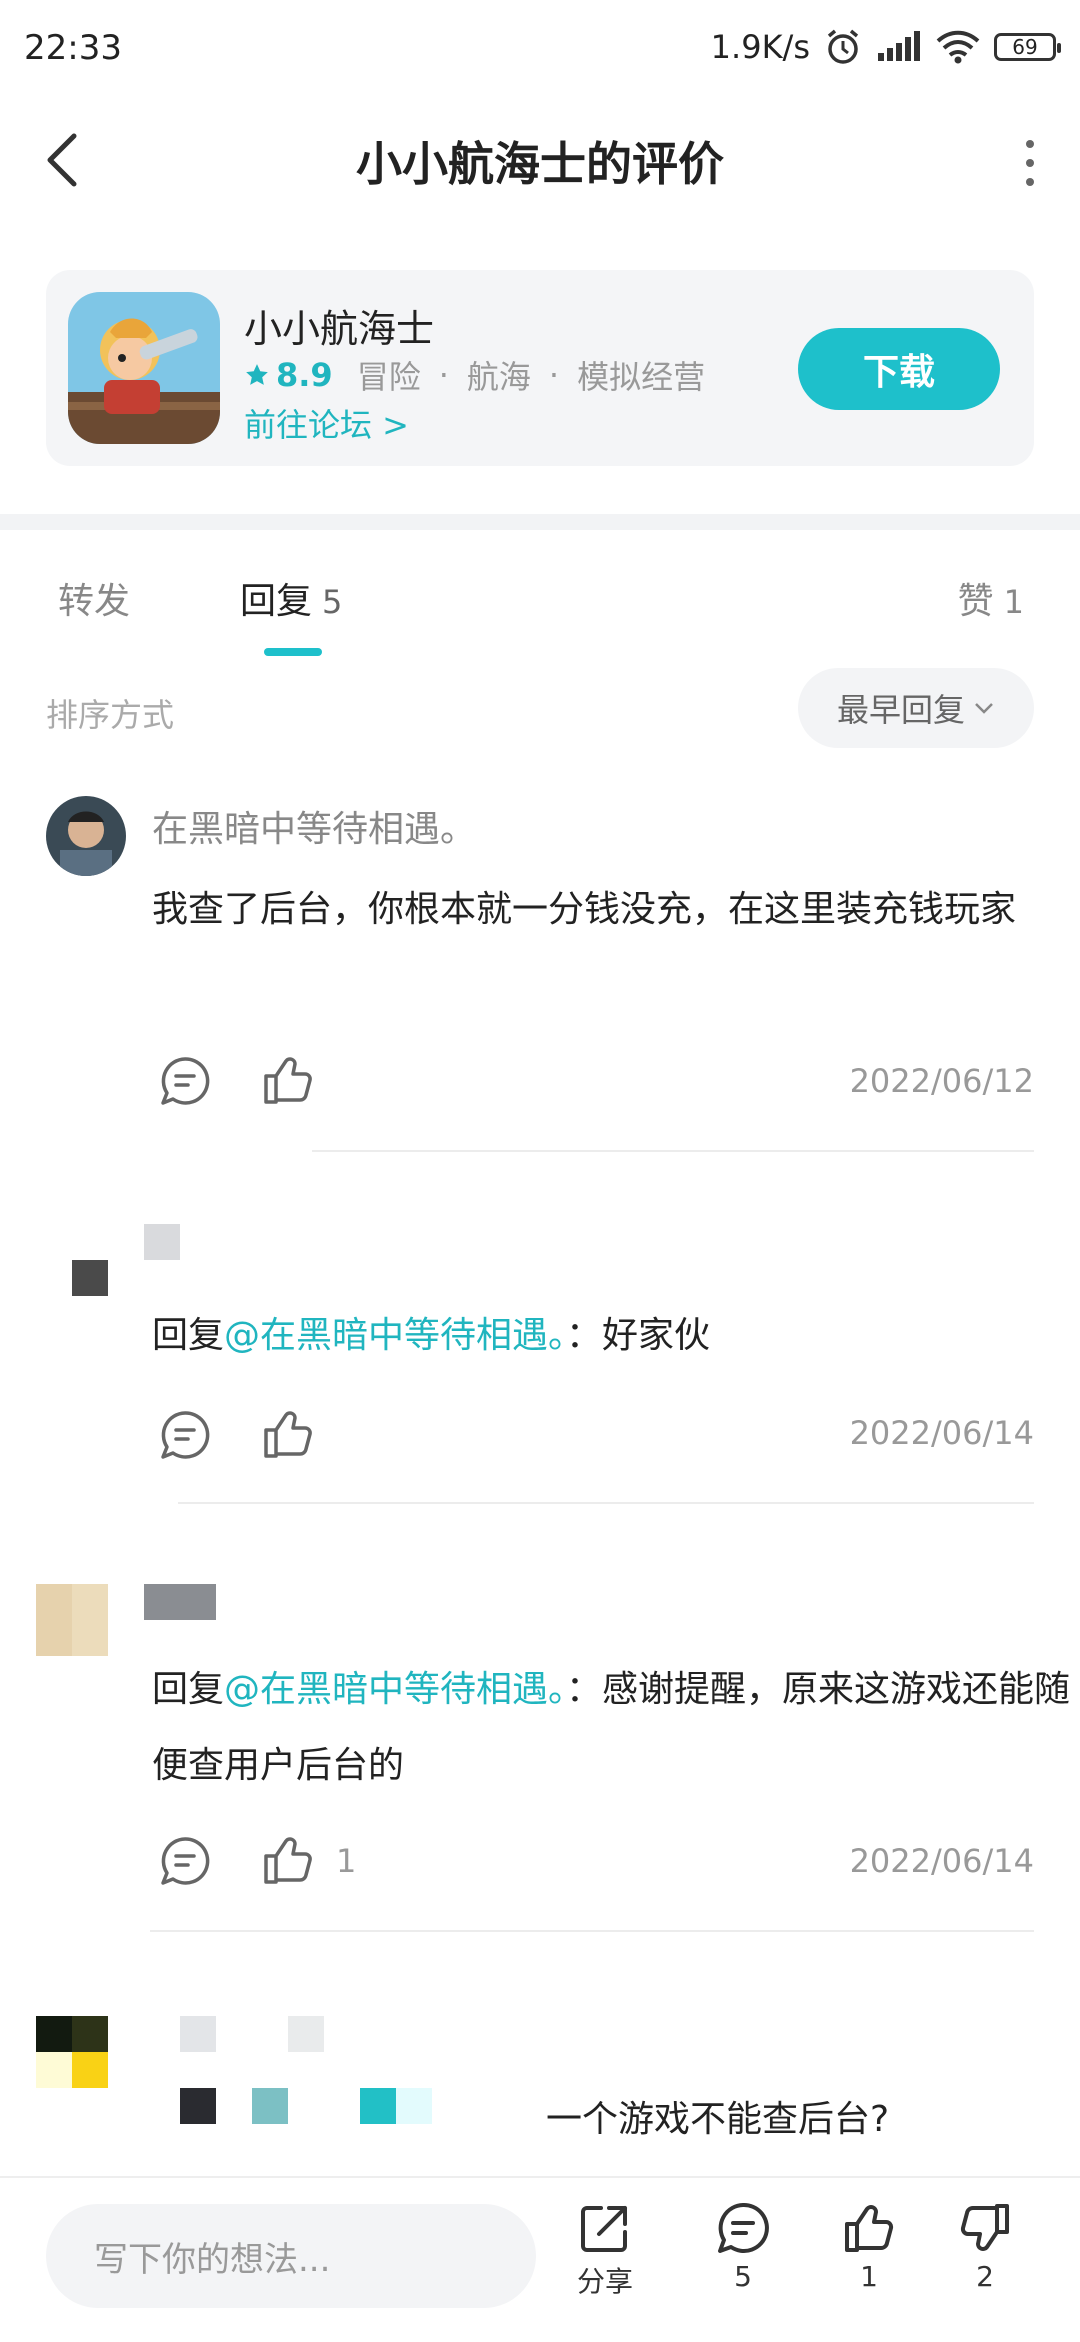 Image resolution: width=1080 pixels, height=2342 pixels. Describe the element at coordinates (612, 1728) in the screenshot. I see `comment-text: 回复@在黑暗中等待相遇。：感谢提醒，原来这游戏还能随便查用户后台的` at that location.